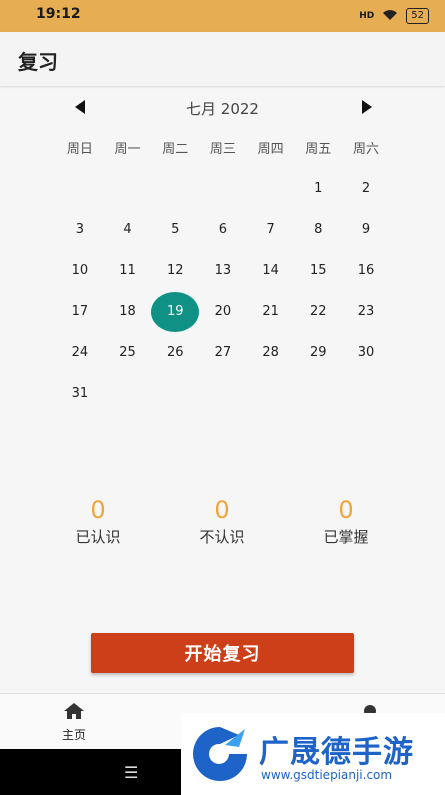 The height and width of the screenshot is (795, 445). I want to click on calendar-day: 17, so click(80, 311).